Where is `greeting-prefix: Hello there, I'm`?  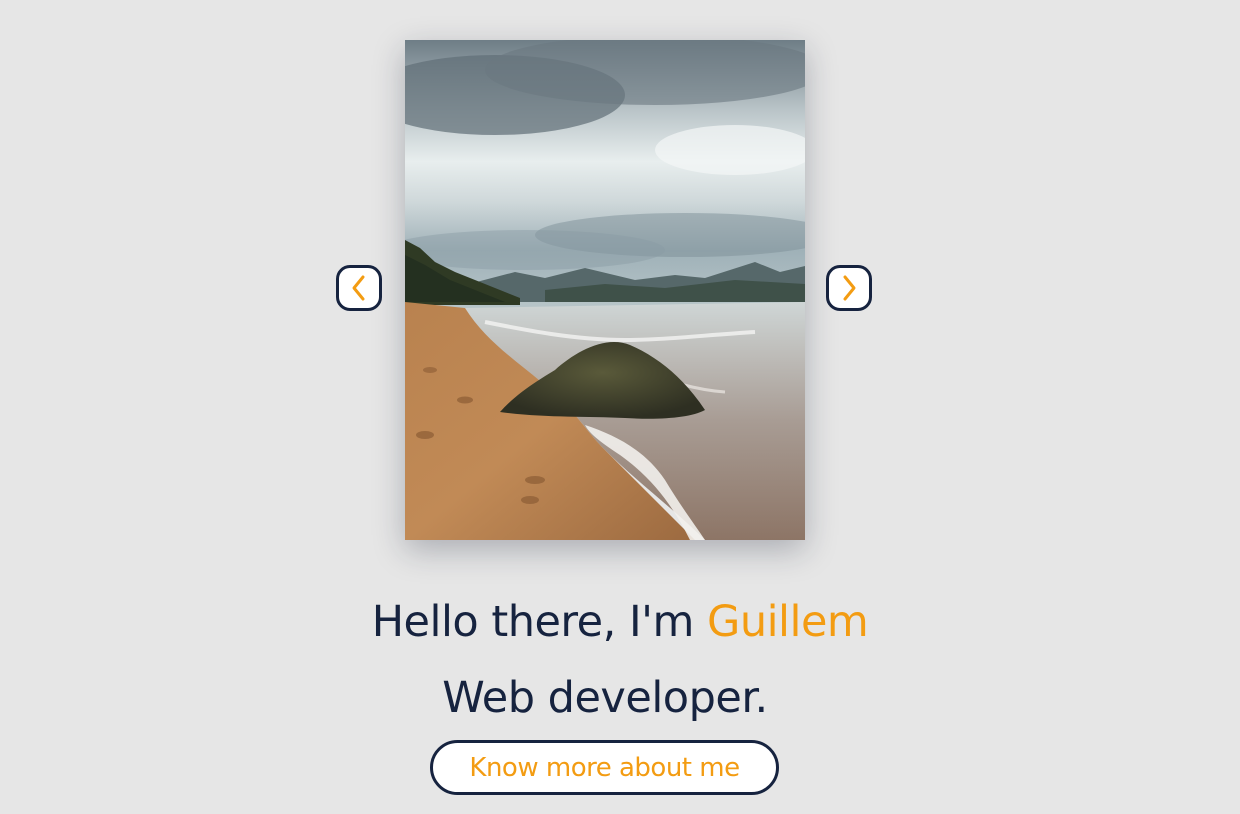 greeting-prefix: Hello there, I'm is located at coordinates (533, 622).